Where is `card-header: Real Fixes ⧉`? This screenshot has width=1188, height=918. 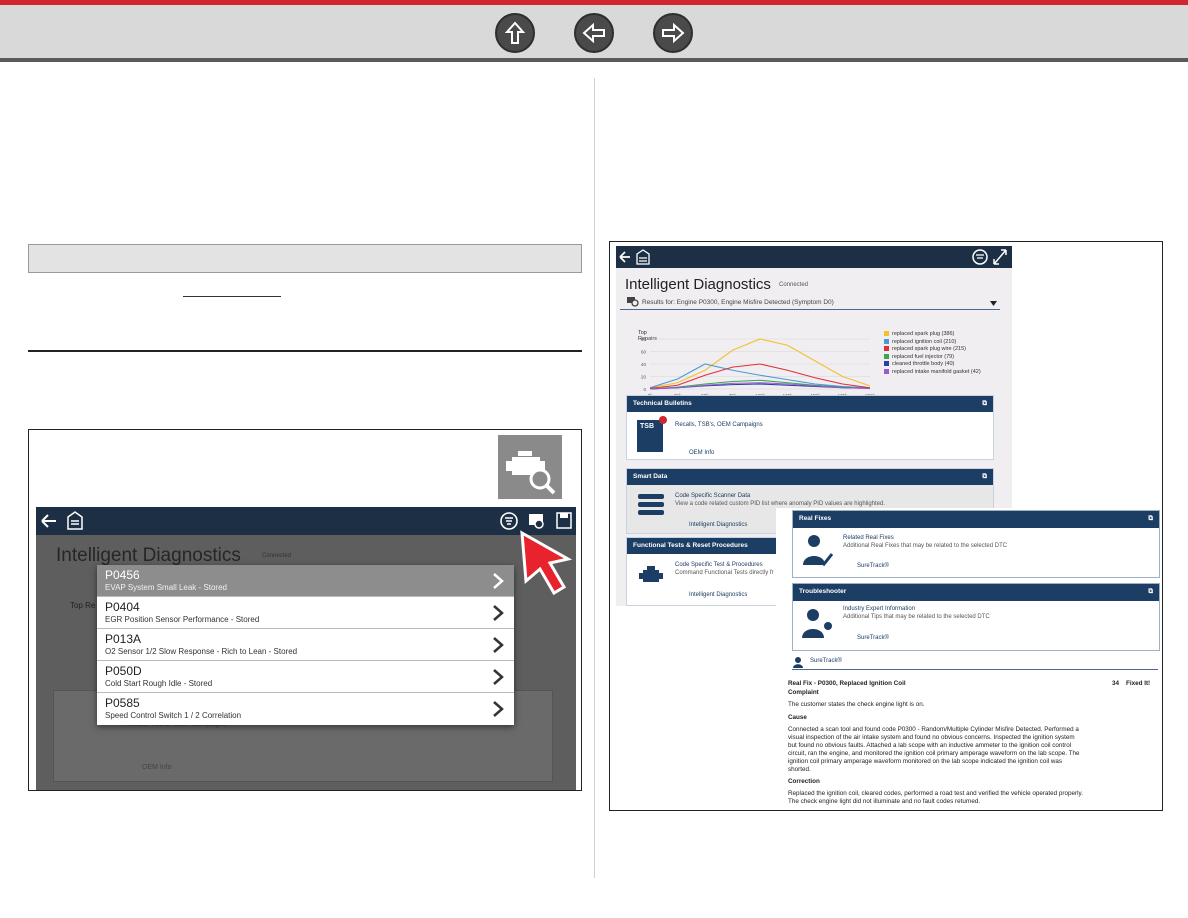
card-header: Real Fixes ⧉ is located at coordinates (976, 519).